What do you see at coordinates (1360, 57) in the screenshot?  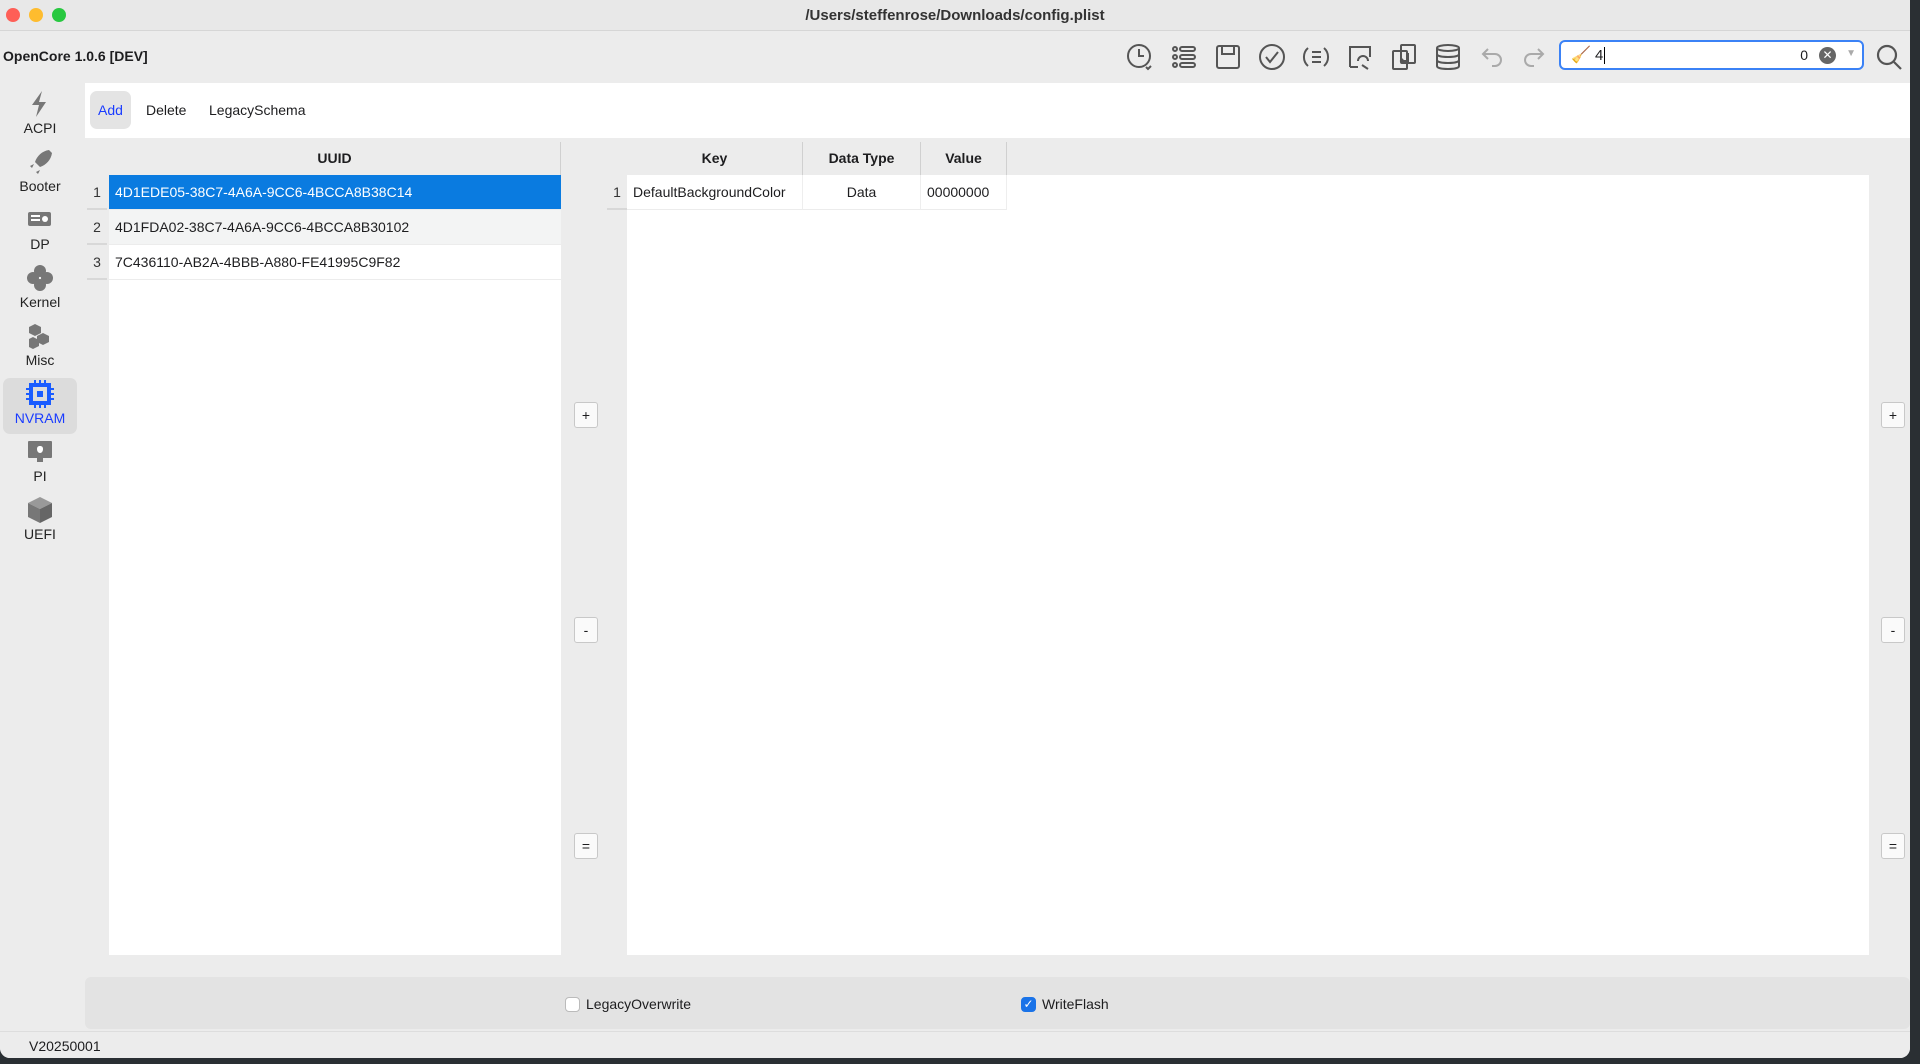 I see `edit-link-icon` at bounding box center [1360, 57].